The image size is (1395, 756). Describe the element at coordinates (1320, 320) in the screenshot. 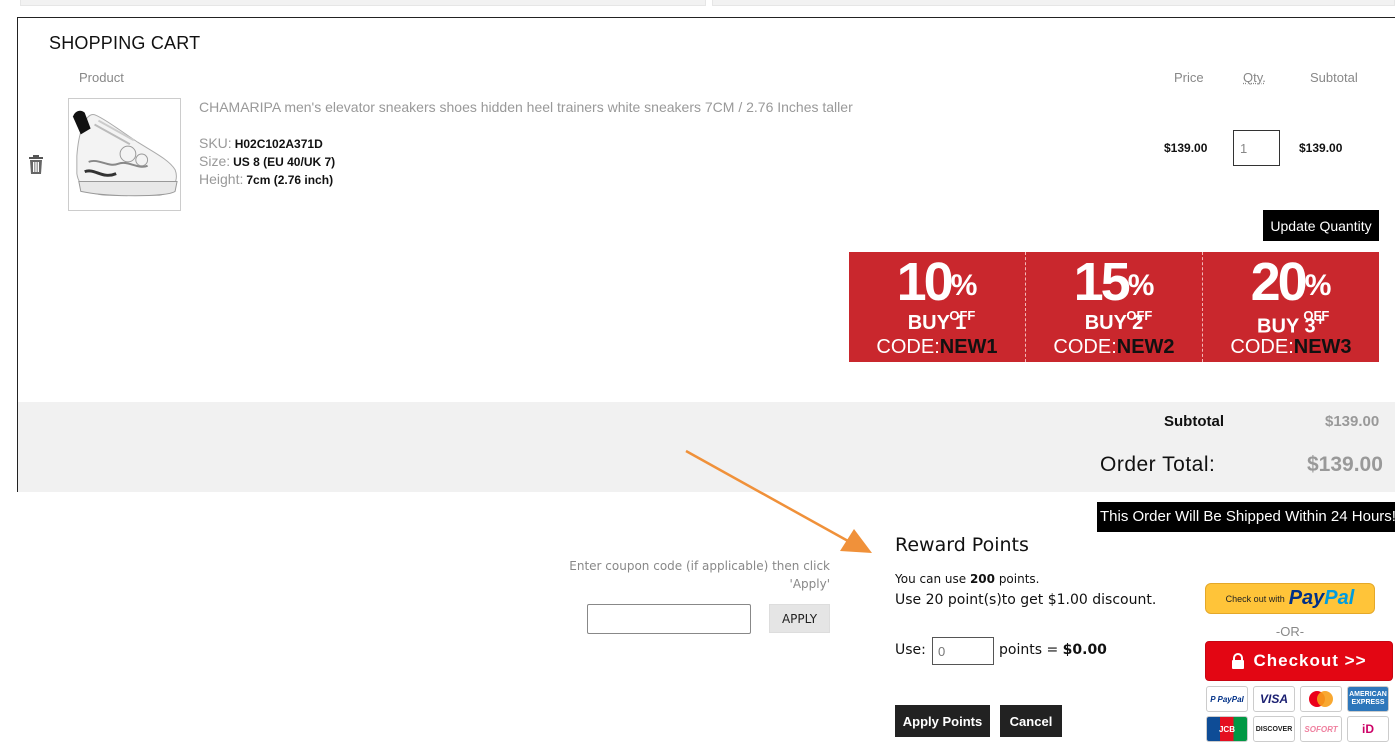

I see `promo-plus: +` at that location.